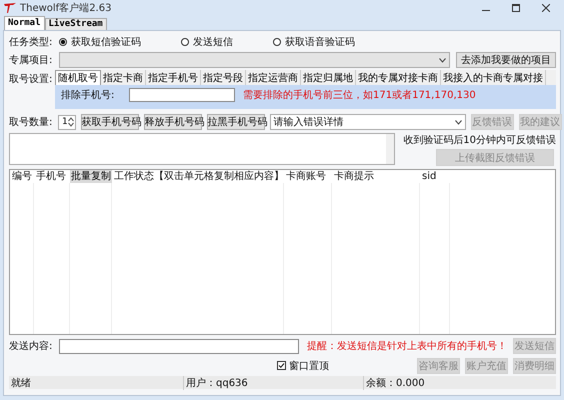 This screenshot has width=564, height=400. What do you see at coordinates (390, 149) in the screenshot?
I see `scrollbar` at bounding box center [390, 149].